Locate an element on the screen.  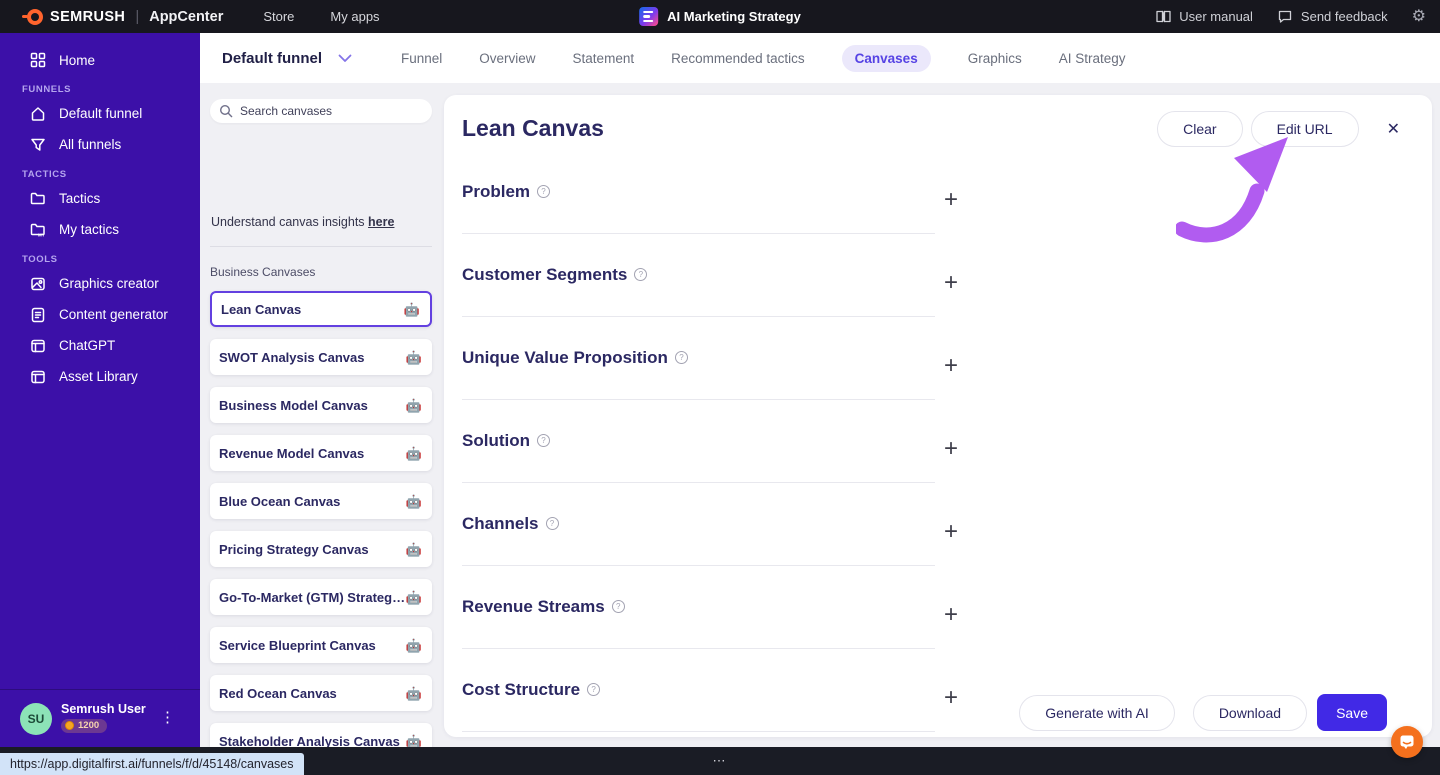
edit-url-button: Edit URL is located at coordinates (1304, 129).